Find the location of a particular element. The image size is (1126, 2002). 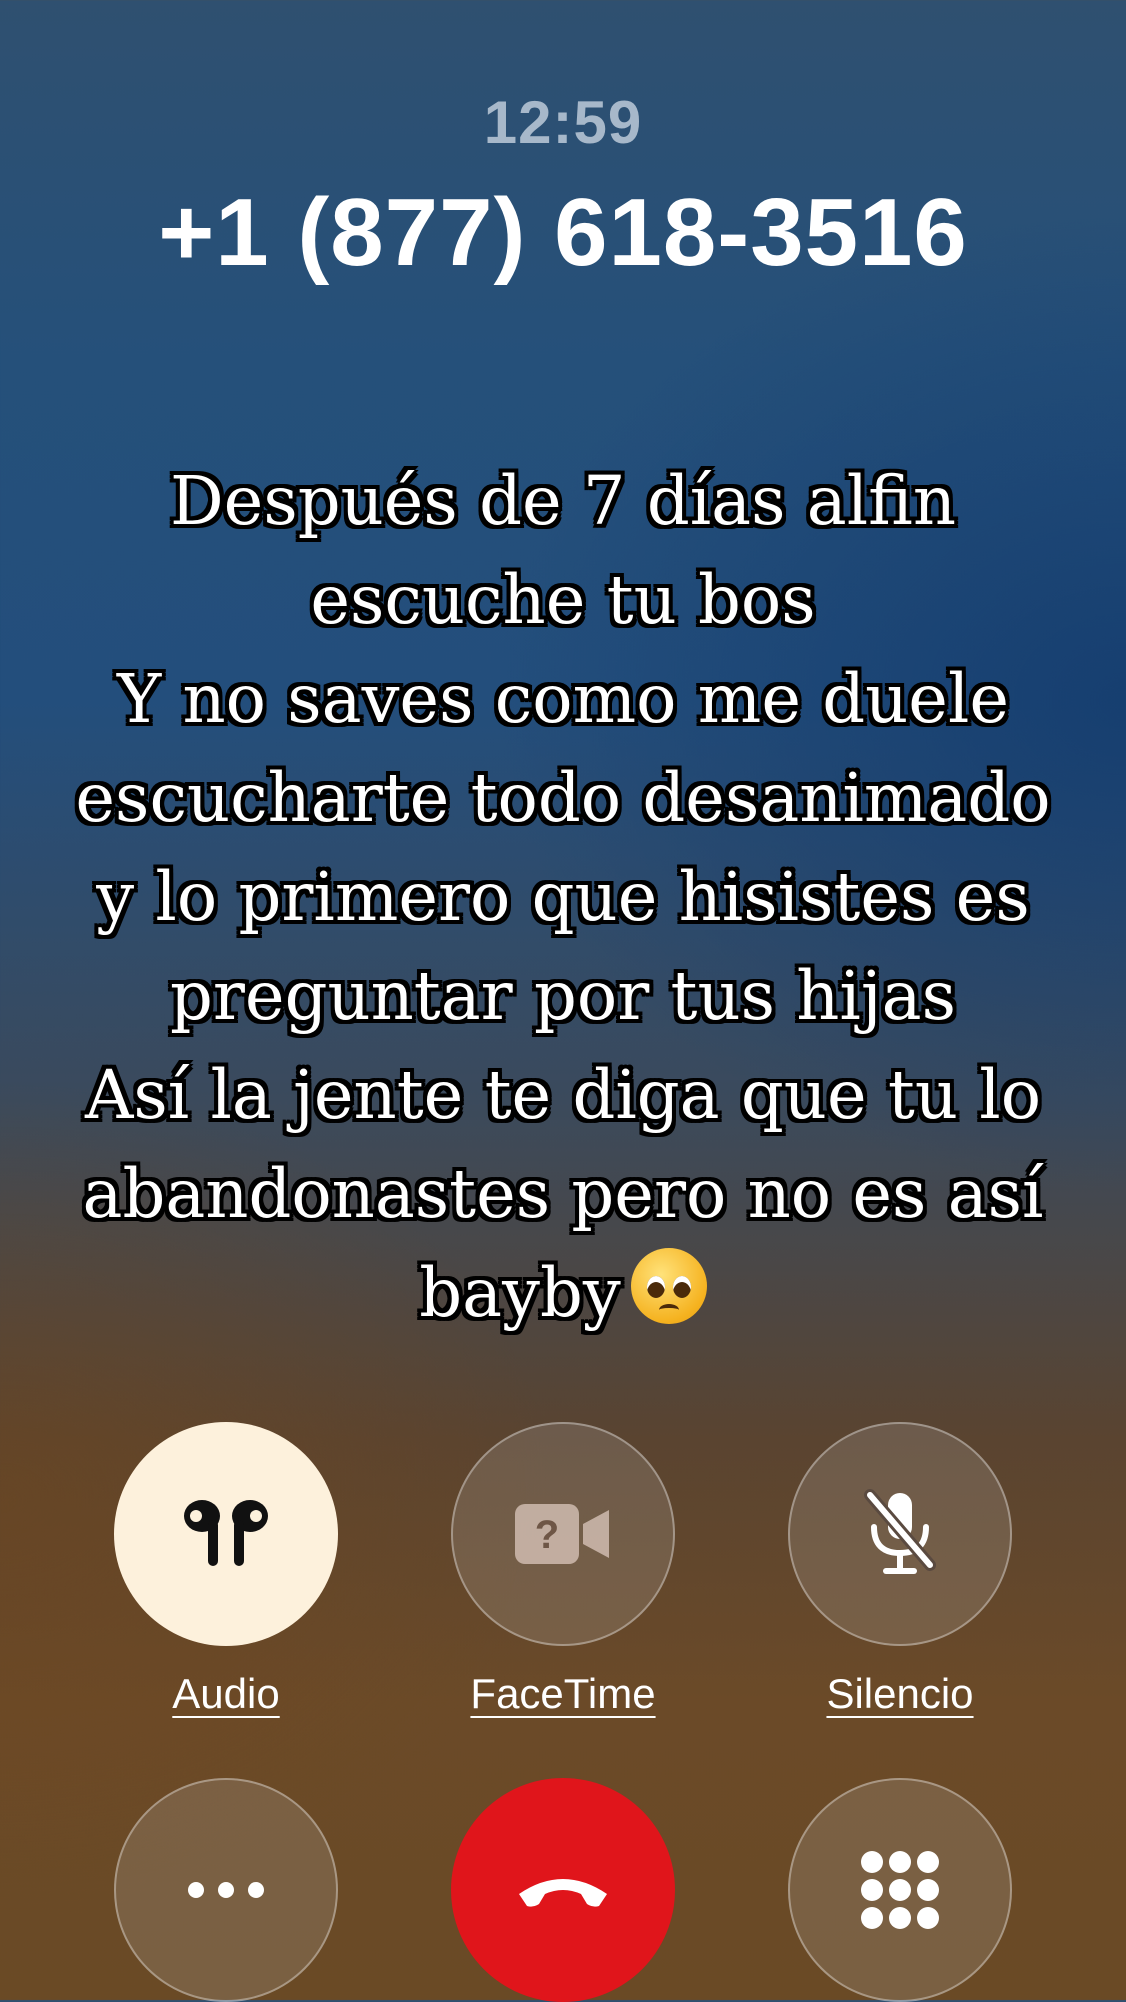

microphone-slash-icon is located at coordinates (900, 1531).